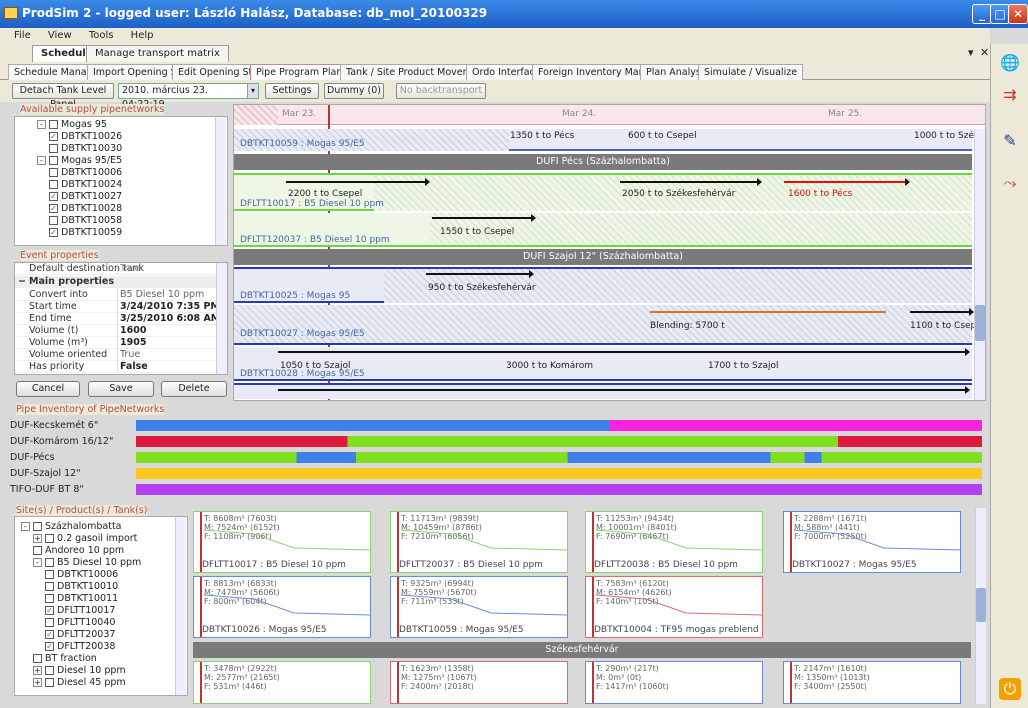 This screenshot has height=708, width=1028. I want to click on property-row: Volume (m³) 1905, so click(121, 343).